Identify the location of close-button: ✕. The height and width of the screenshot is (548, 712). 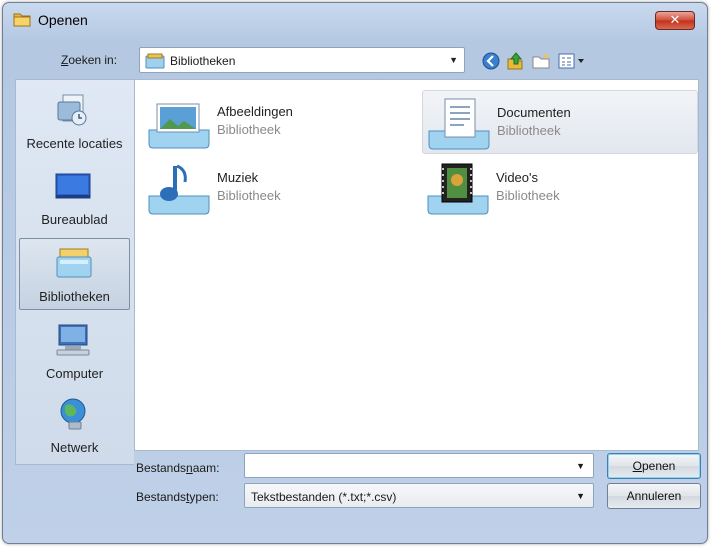
(675, 20).